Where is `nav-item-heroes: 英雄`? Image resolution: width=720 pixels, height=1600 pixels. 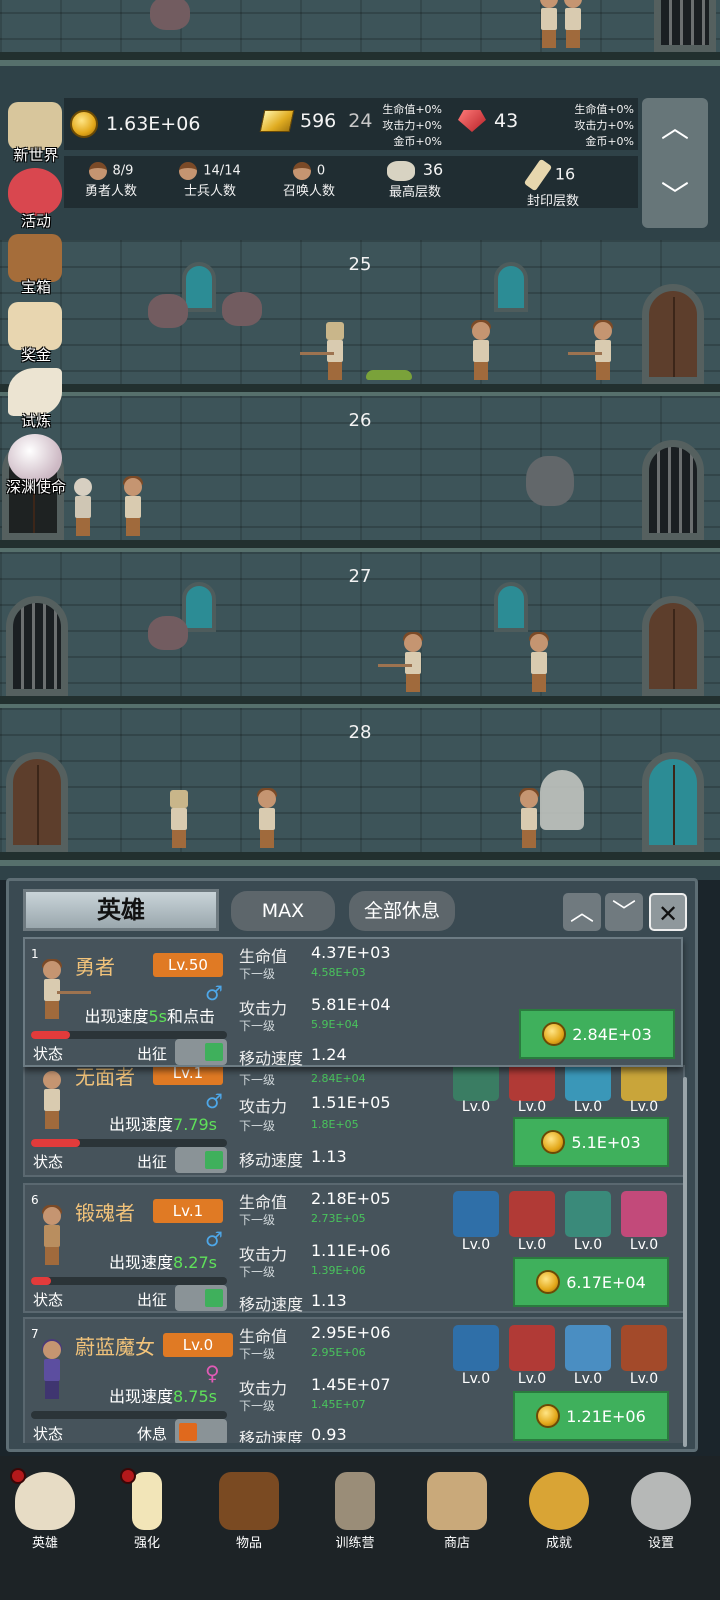
nav-item-heroes: 英雄 is located at coordinates (45, 1516).